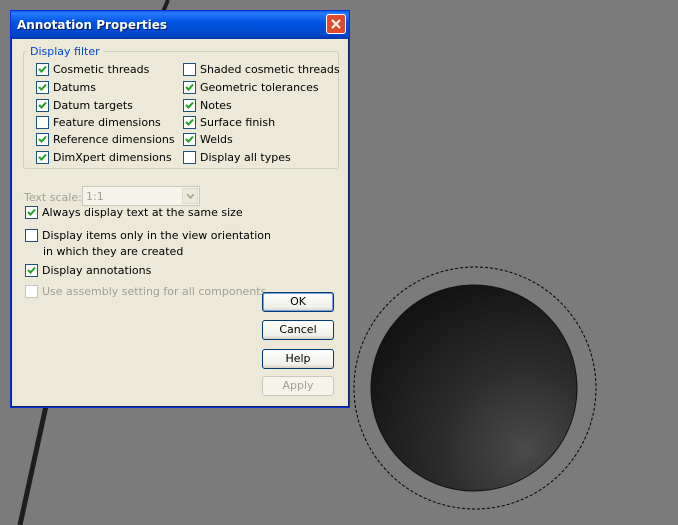 The image size is (678, 525). Describe the element at coordinates (74, 87) in the screenshot. I see `checkbox-label: Datums` at that location.